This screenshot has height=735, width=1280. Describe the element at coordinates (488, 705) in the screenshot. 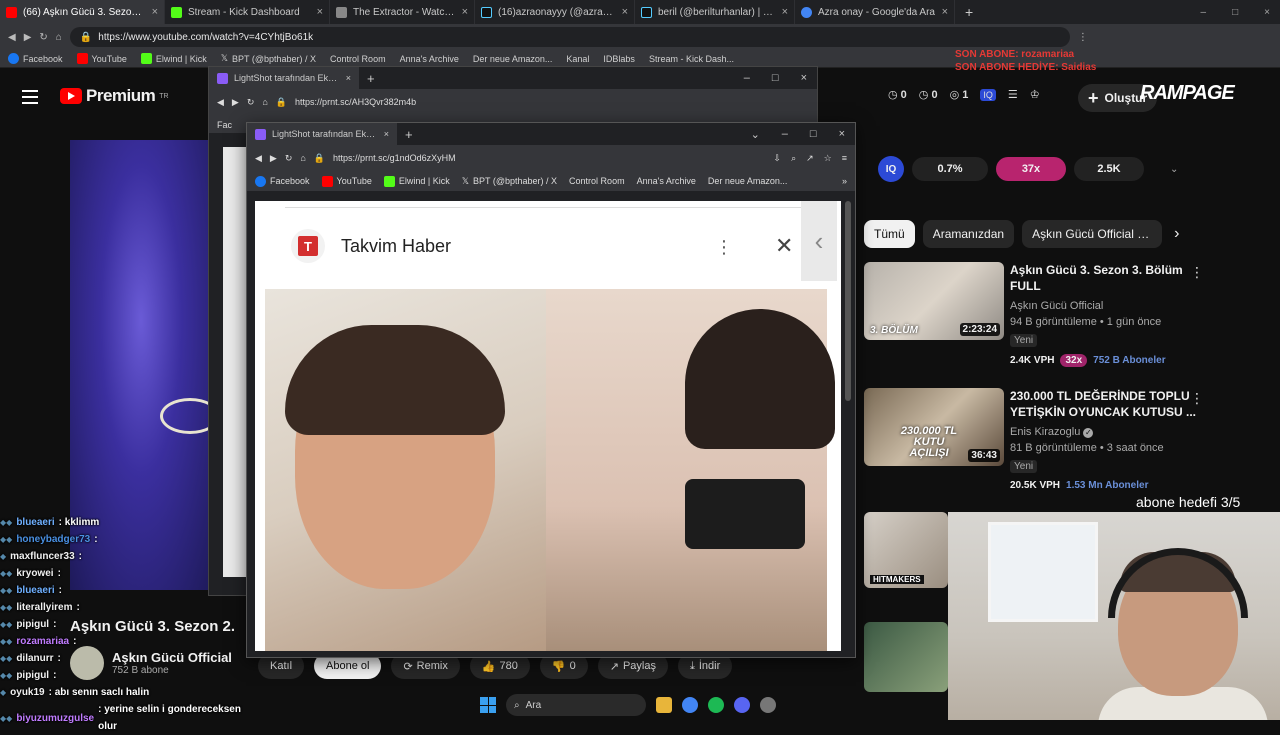

I see `windows-start-icon` at that location.